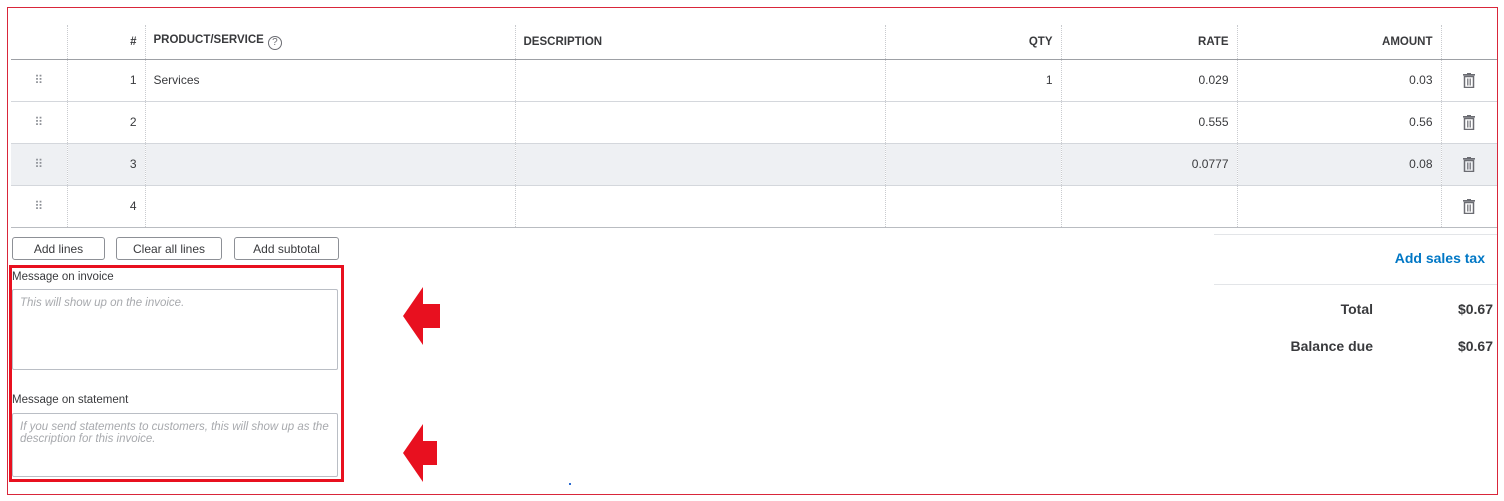  What do you see at coordinates (286, 248) in the screenshot?
I see `add-subtotal-button: Add subtotal` at bounding box center [286, 248].